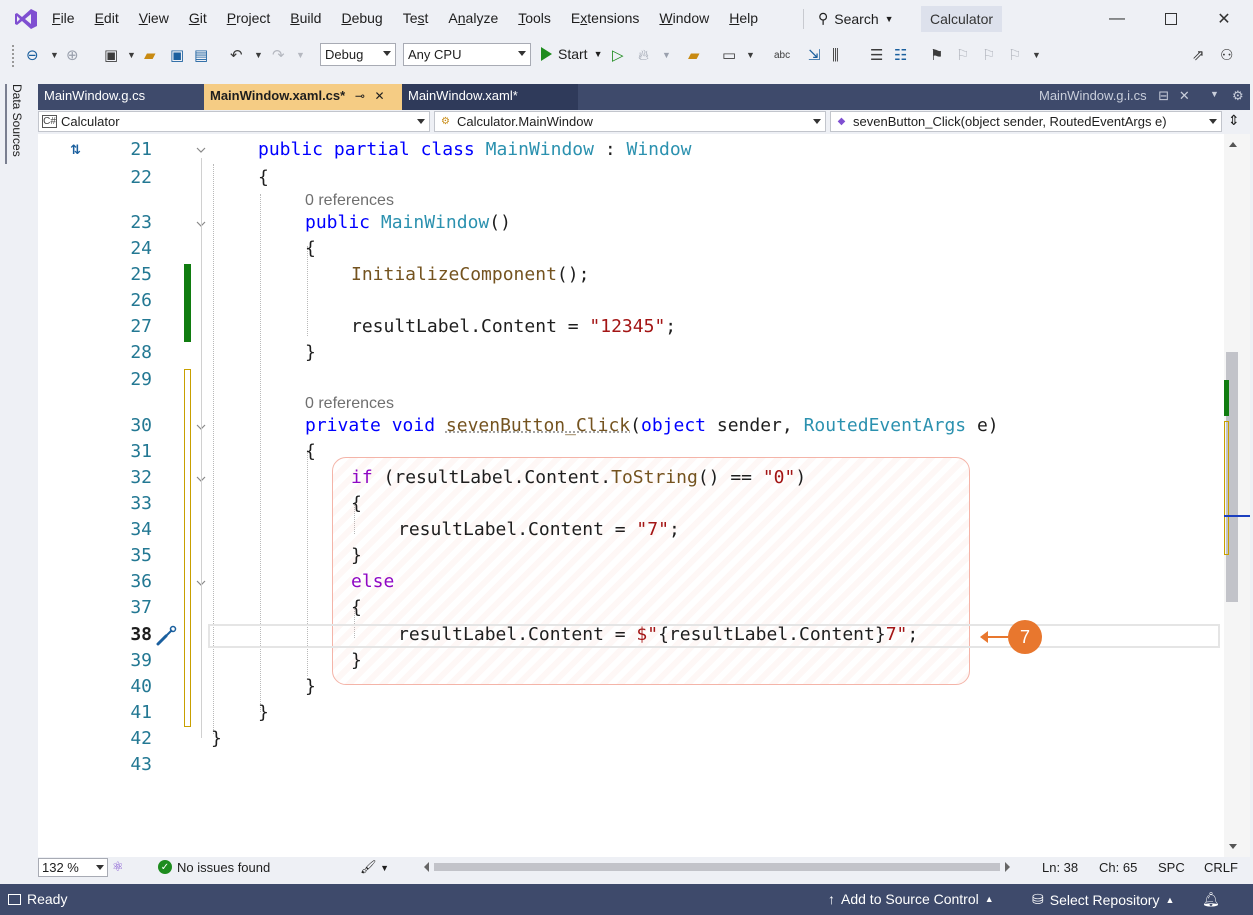  What do you see at coordinates (876, 55) in the screenshot?
I see `comment-lines-icon: ☰` at bounding box center [876, 55].